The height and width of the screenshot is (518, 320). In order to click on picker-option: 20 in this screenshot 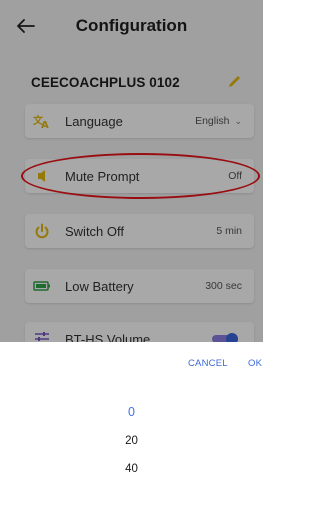, I will do `click(131, 441)`.